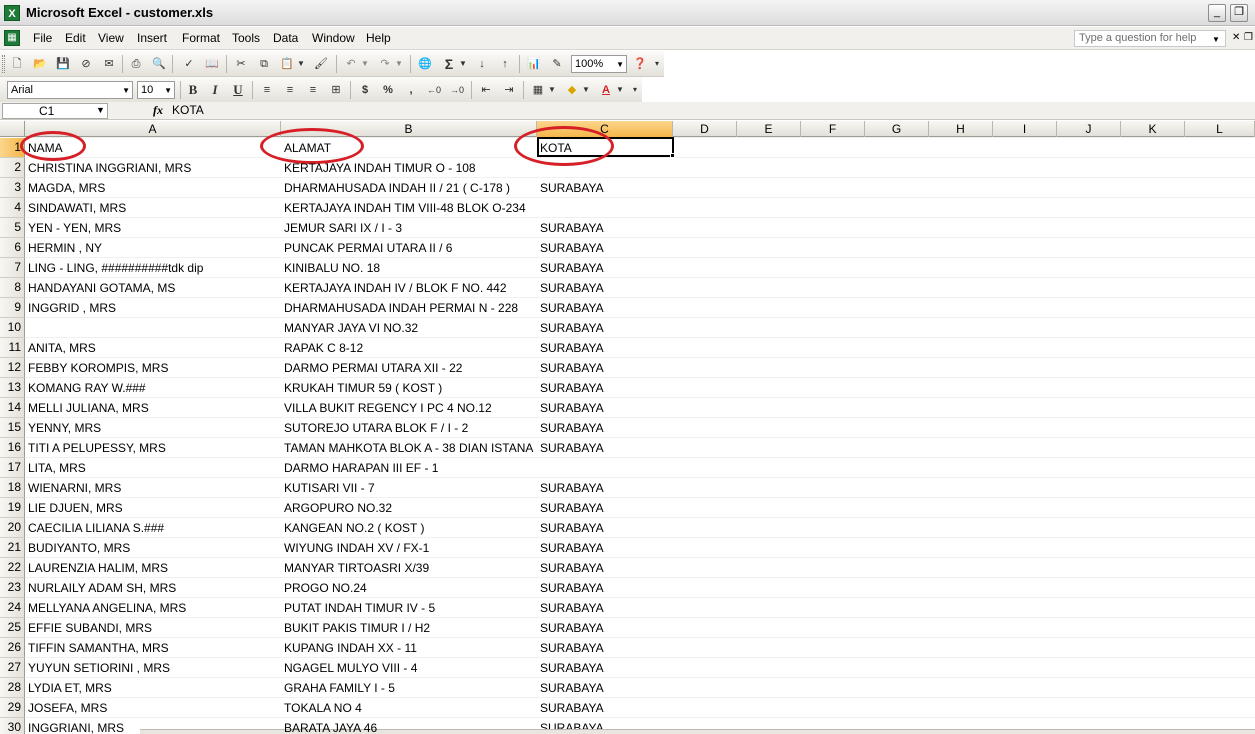 The width and height of the screenshot is (1255, 734). I want to click on row-header: 12, so click(12, 368).